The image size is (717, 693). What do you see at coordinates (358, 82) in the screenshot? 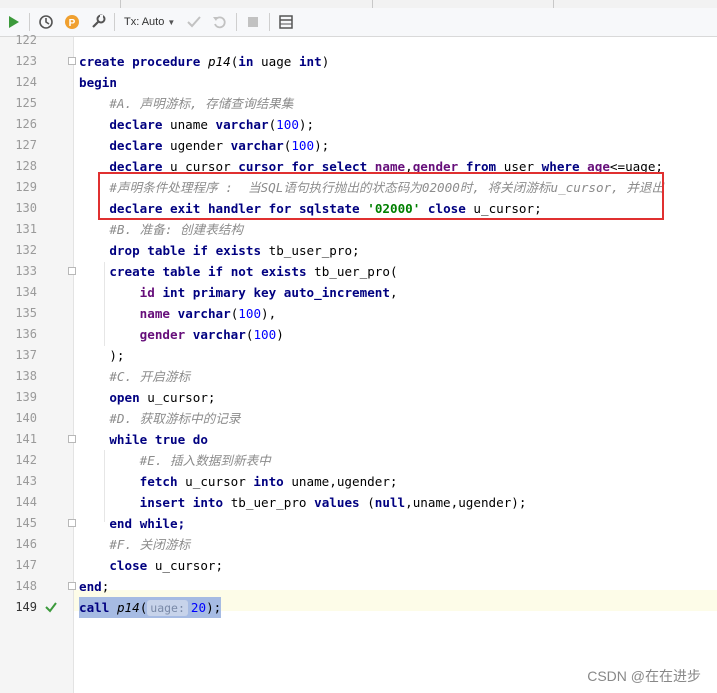
I see `code-line: 124 begin` at bounding box center [358, 82].